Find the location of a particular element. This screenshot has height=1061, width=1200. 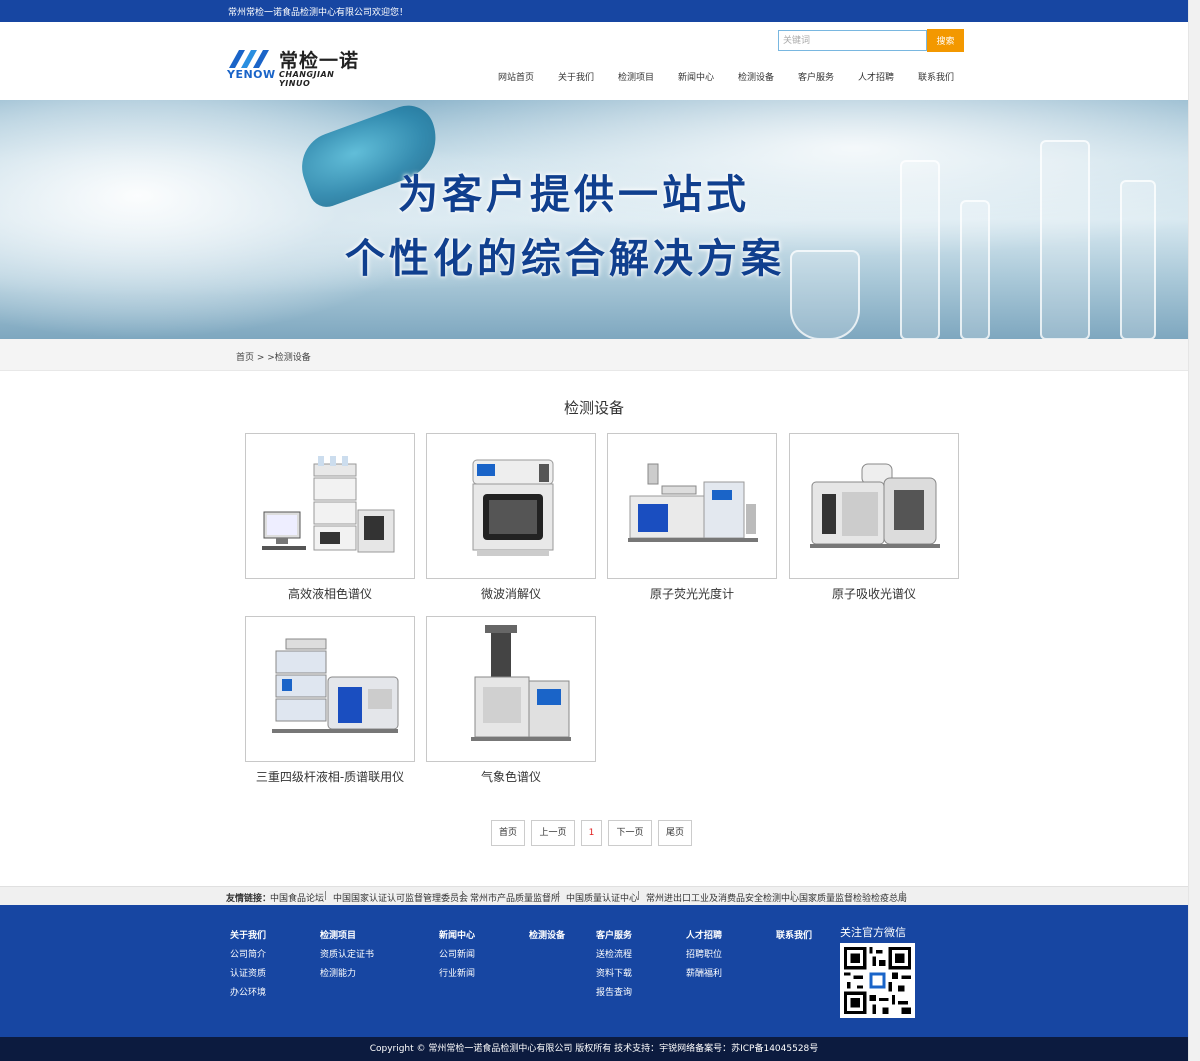

nav-equipment: 检测设备 is located at coordinates (756, 76).